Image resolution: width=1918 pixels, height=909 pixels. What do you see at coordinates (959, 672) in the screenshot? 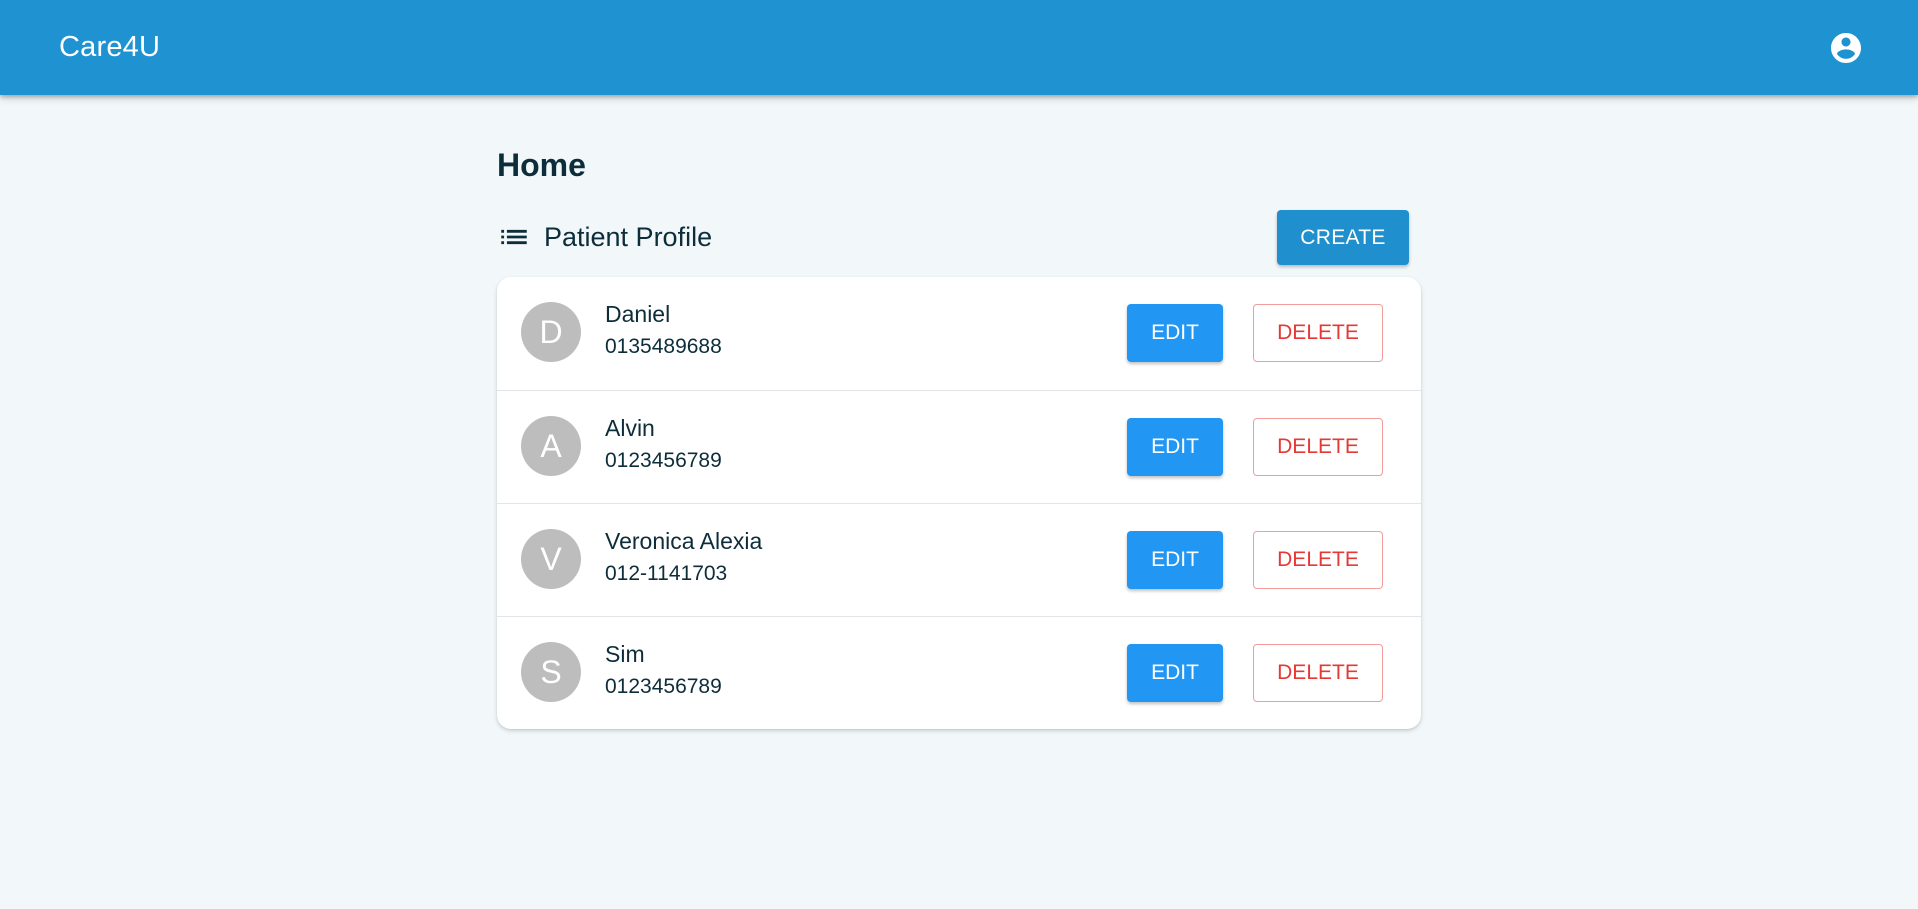
I see `list-item: S Sim 0123456789 EDIT DELETE` at bounding box center [959, 672].